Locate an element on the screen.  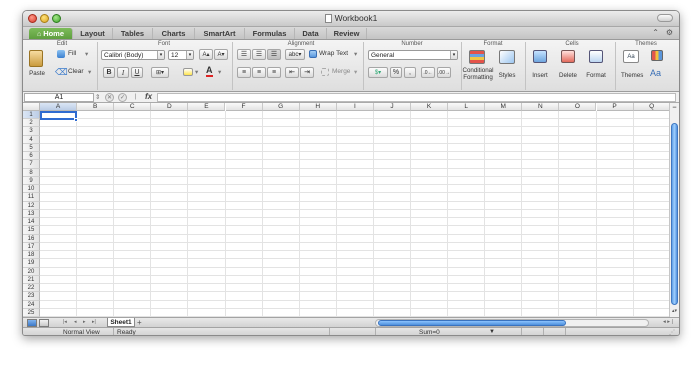
horizontal-scroll-thumb is located at coordinates (472, 323).